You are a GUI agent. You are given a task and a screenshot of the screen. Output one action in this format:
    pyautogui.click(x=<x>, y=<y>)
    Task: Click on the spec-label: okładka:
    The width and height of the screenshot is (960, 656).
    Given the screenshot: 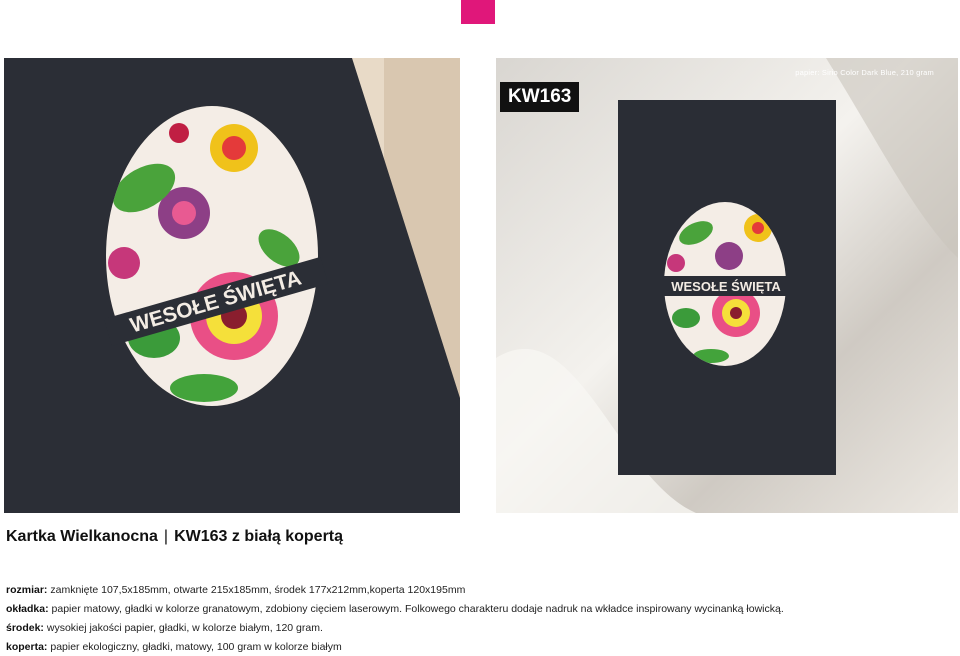 What is the action you would take?
    pyautogui.click(x=27, y=609)
    